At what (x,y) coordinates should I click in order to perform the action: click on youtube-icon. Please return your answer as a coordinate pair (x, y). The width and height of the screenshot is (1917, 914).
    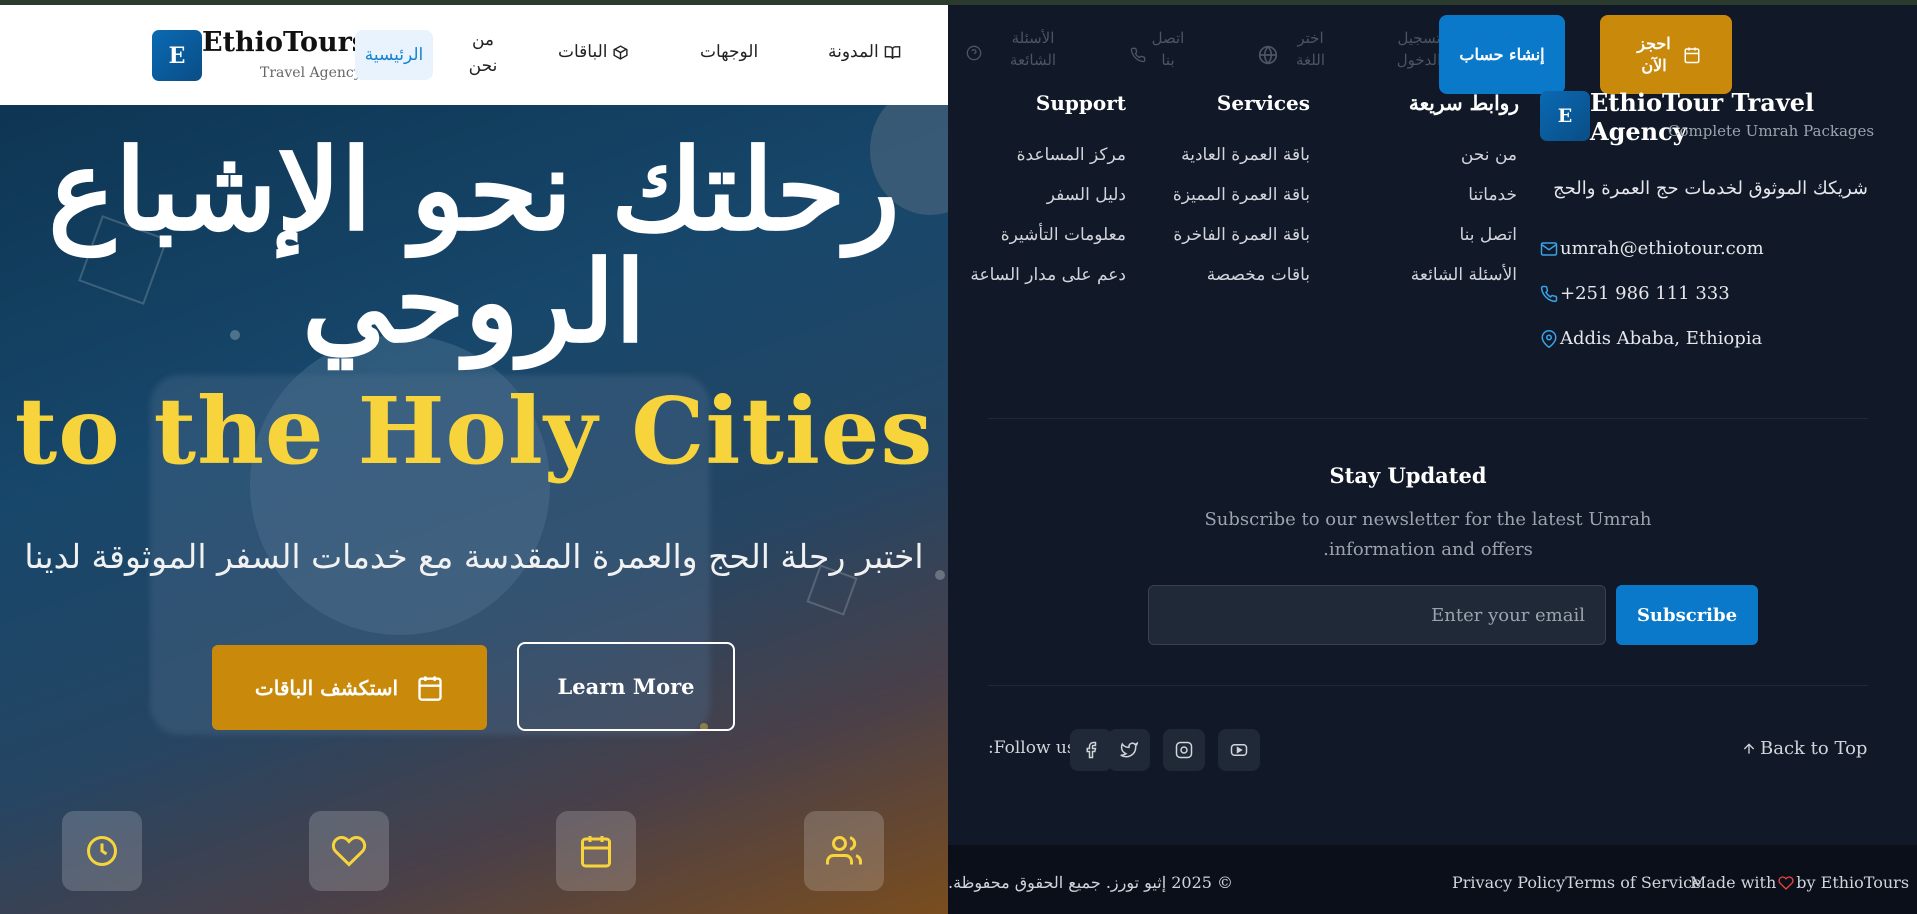
    Looking at the image, I should click on (1239, 750).